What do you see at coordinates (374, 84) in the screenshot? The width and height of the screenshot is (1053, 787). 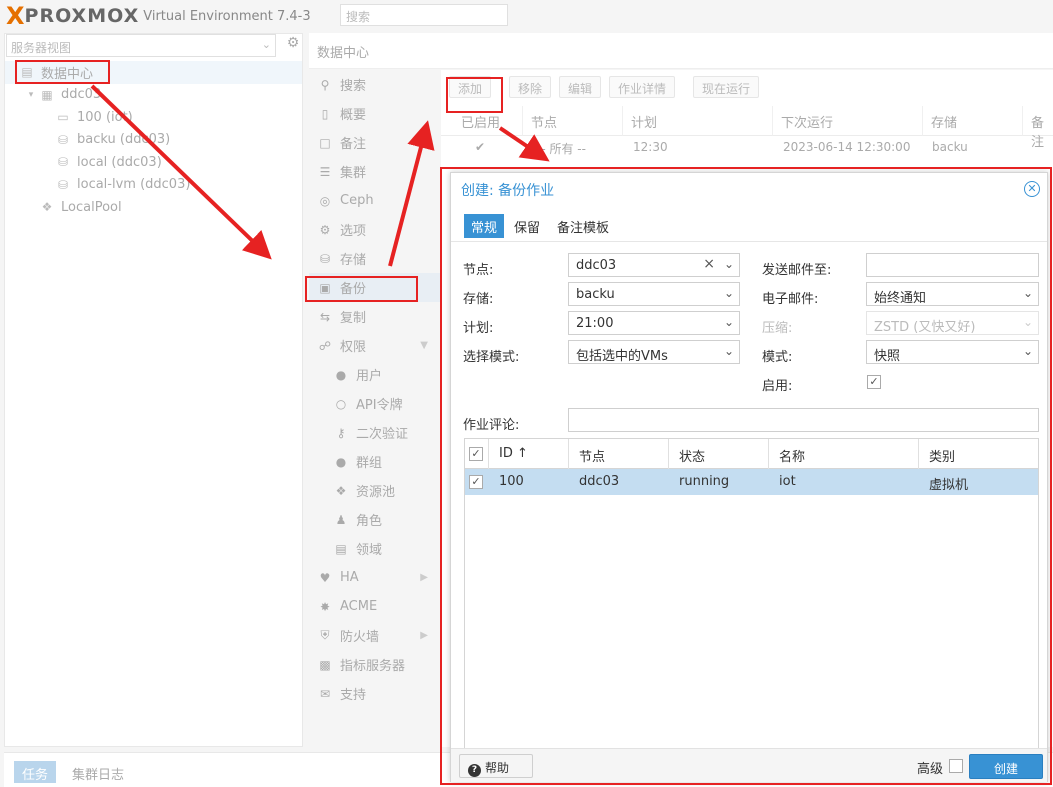 I see `nav-item-search: ⚲ 搜索` at bounding box center [374, 84].